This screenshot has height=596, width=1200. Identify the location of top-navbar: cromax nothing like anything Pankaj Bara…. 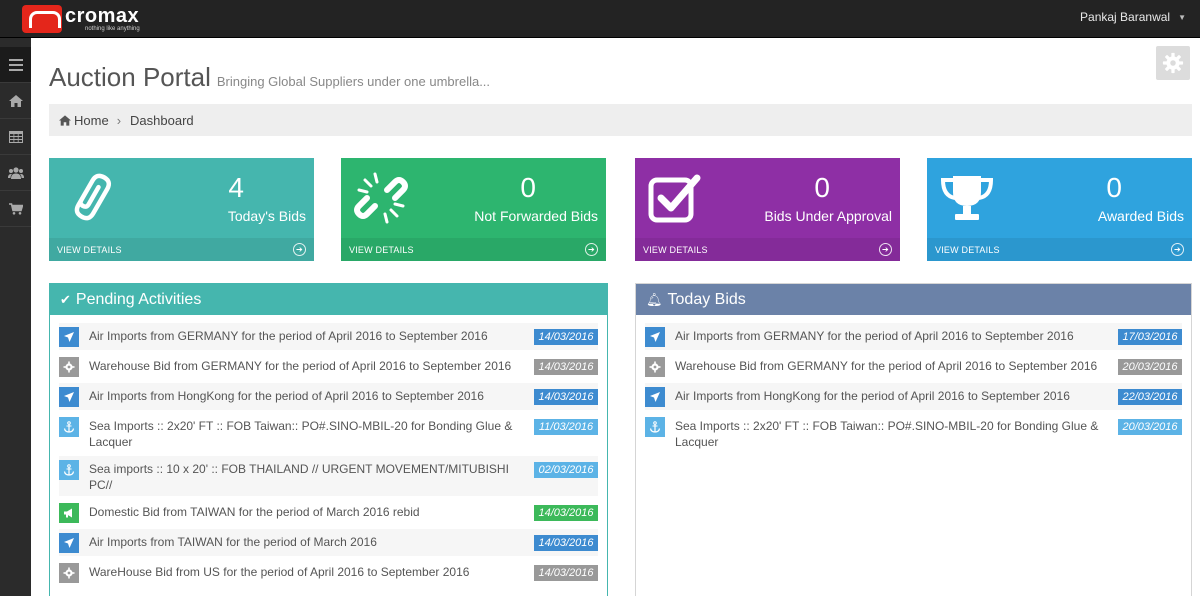
(600, 19).